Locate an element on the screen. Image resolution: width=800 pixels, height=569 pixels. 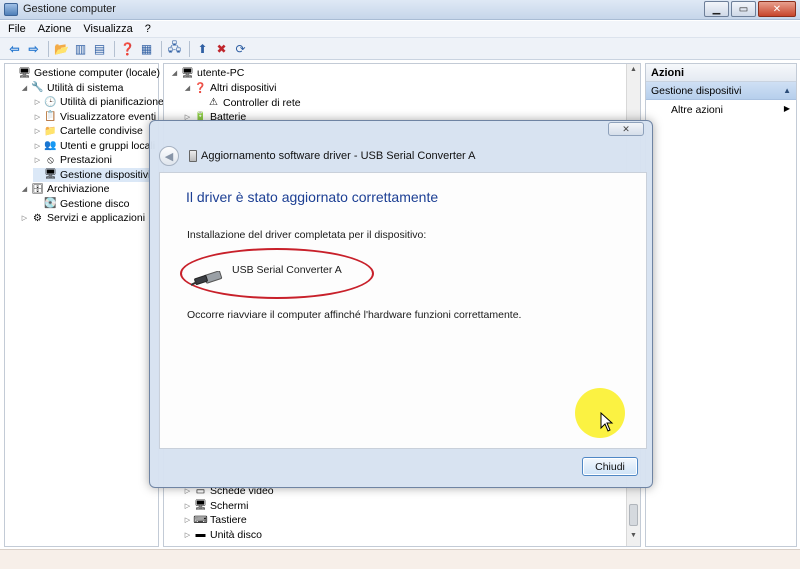
device-category-label: Controller di rete is located at coordinates (262, 102).